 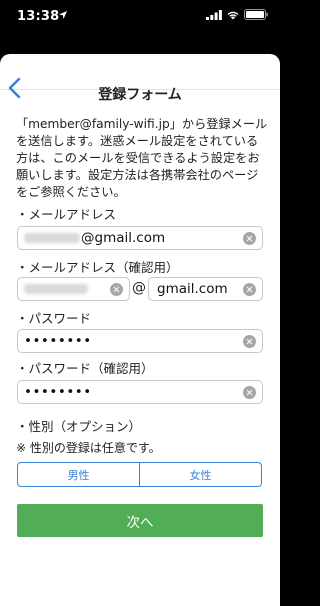 What do you see at coordinates (140, 341) in the screenshot?
I see `password-field: ••••••••` at bounding box center [140, 341].